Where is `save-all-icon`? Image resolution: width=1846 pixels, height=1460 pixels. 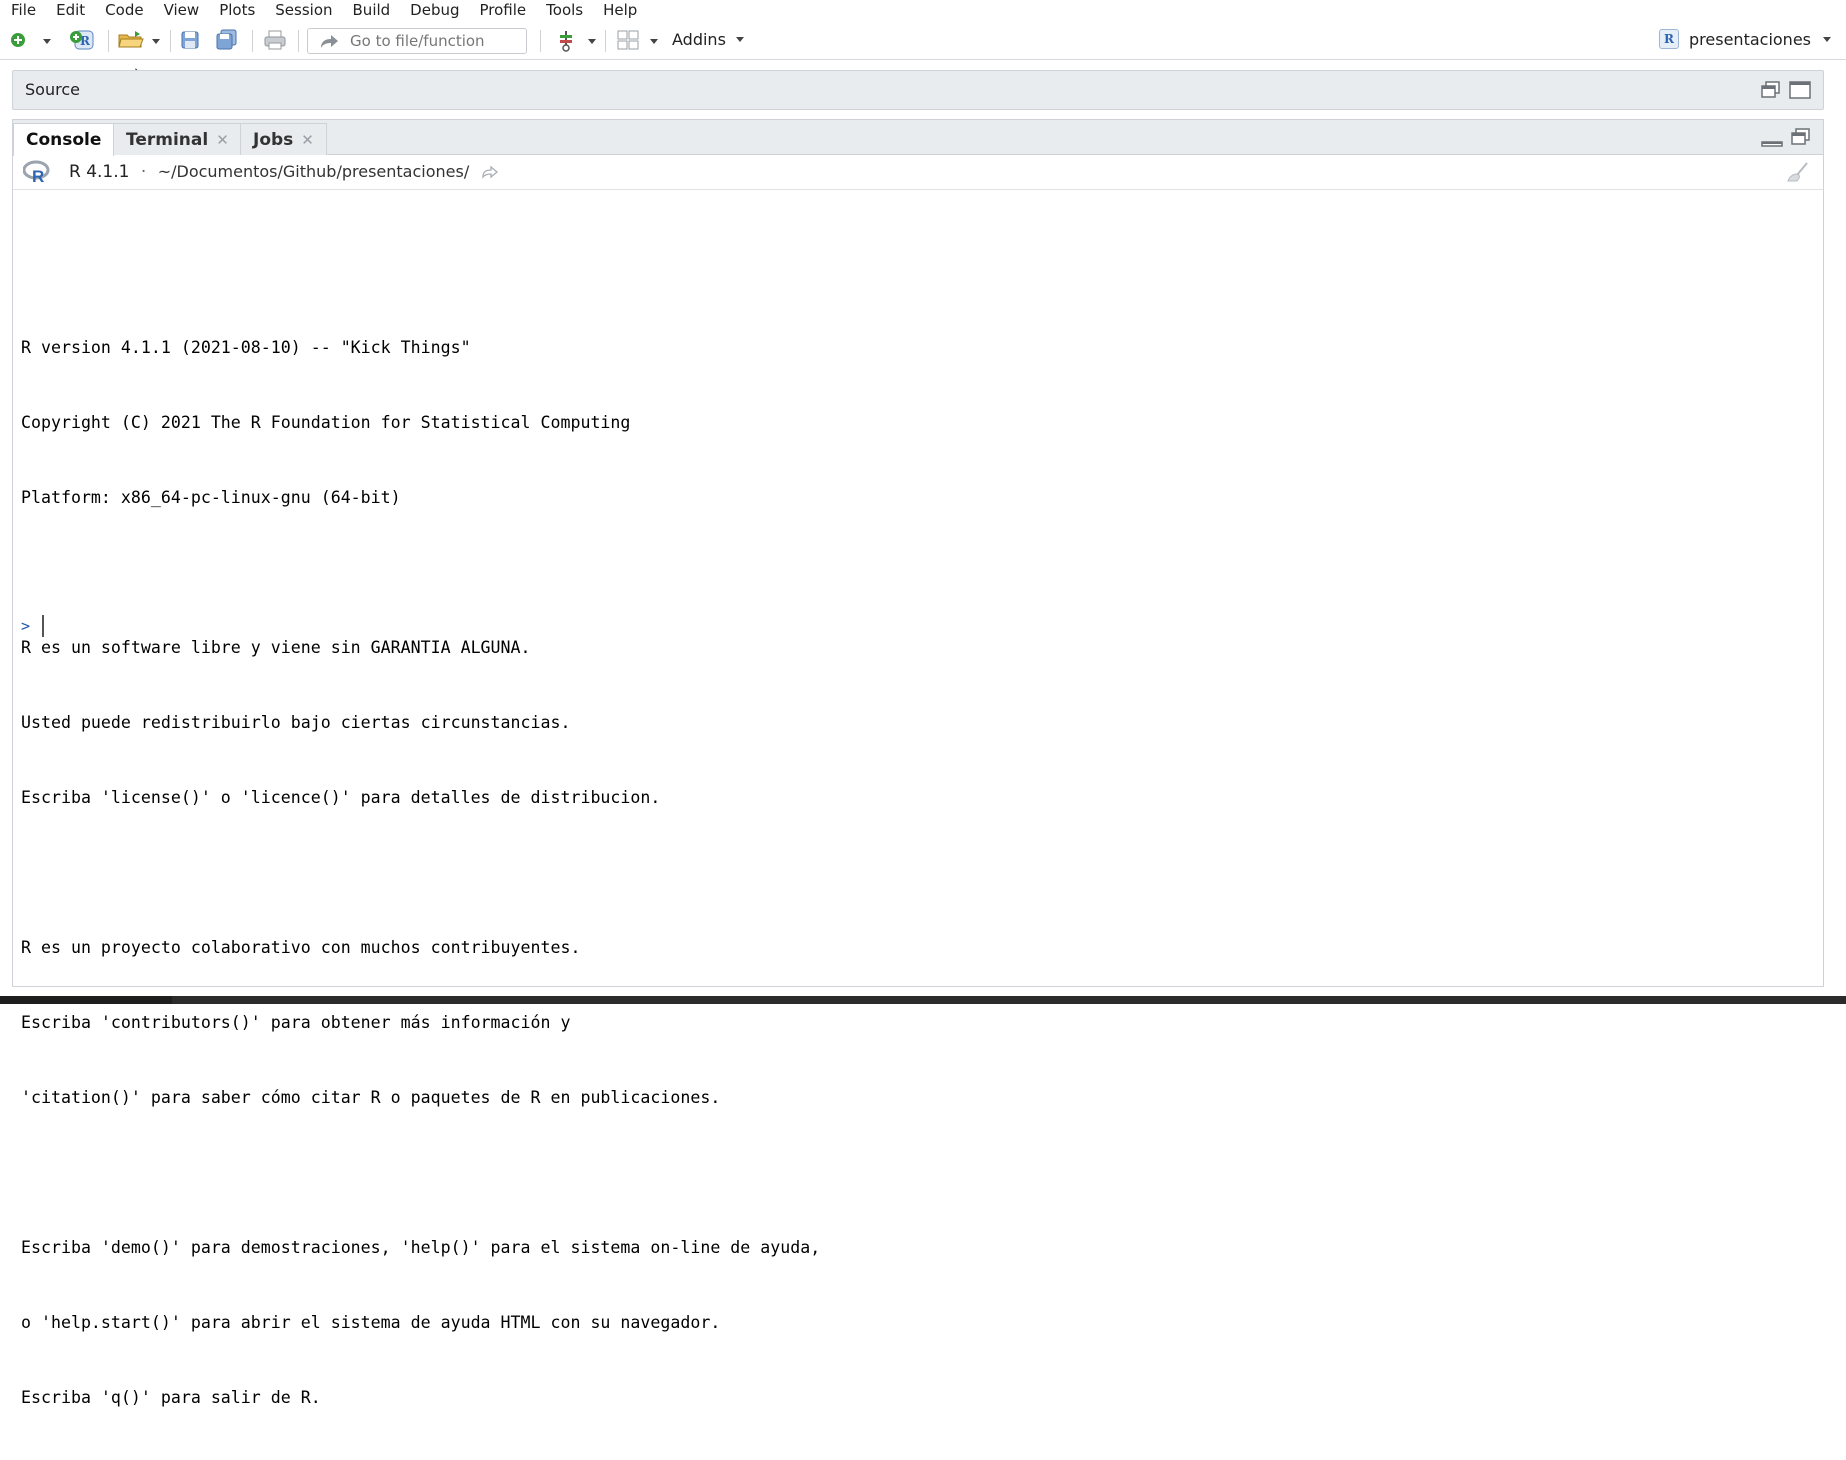
save-all-icon is located at coordinates (226, 39).